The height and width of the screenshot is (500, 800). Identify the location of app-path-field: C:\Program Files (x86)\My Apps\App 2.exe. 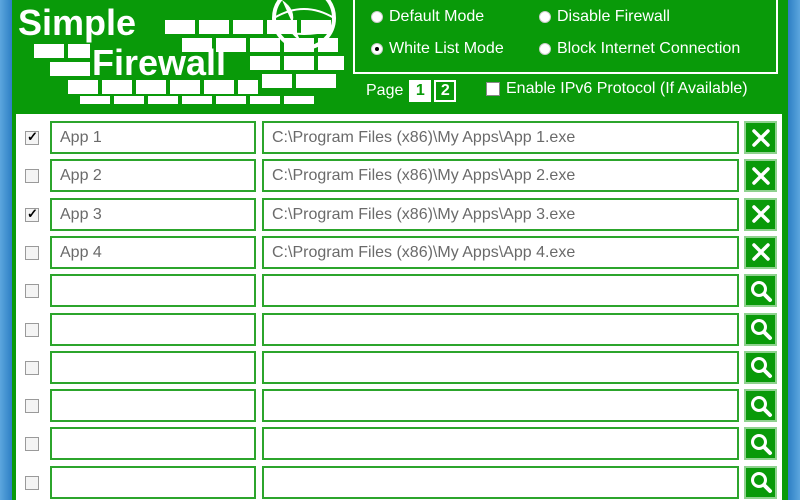
(500, 176).